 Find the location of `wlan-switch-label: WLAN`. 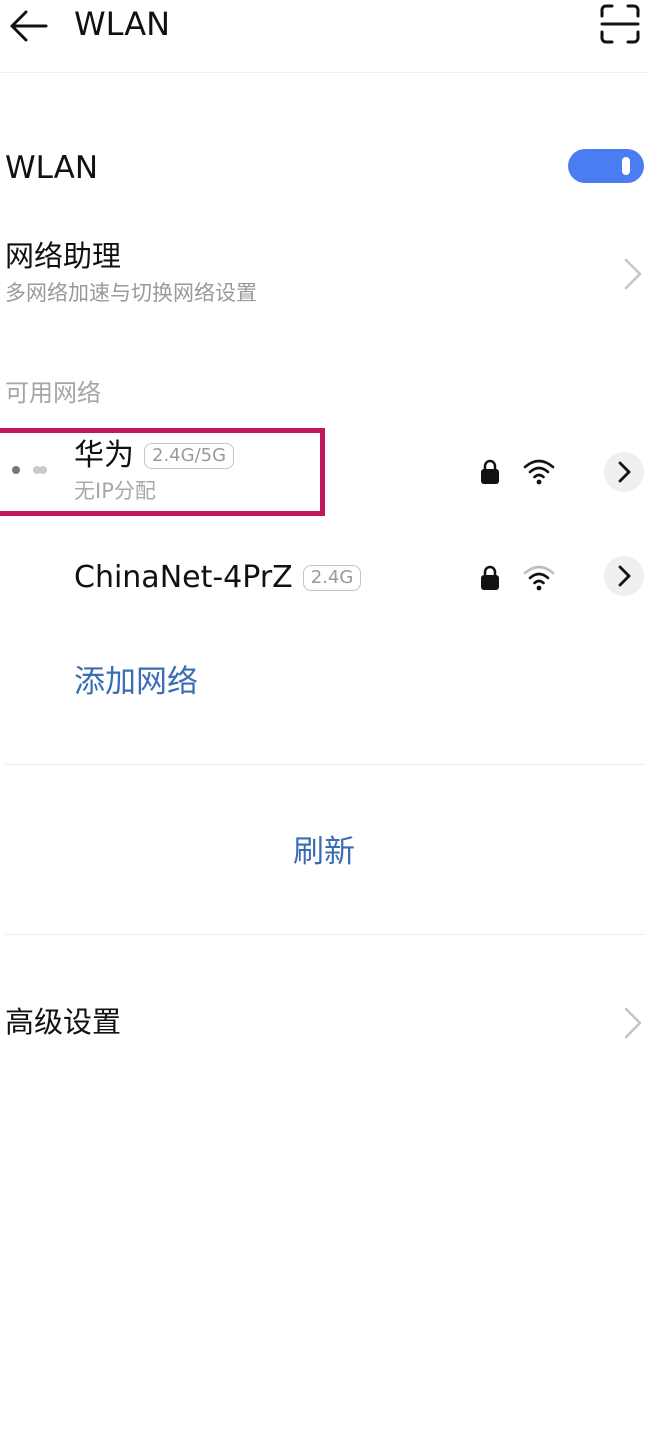

wlan-switch-label: WLAN is located at coordinates (52, 168).